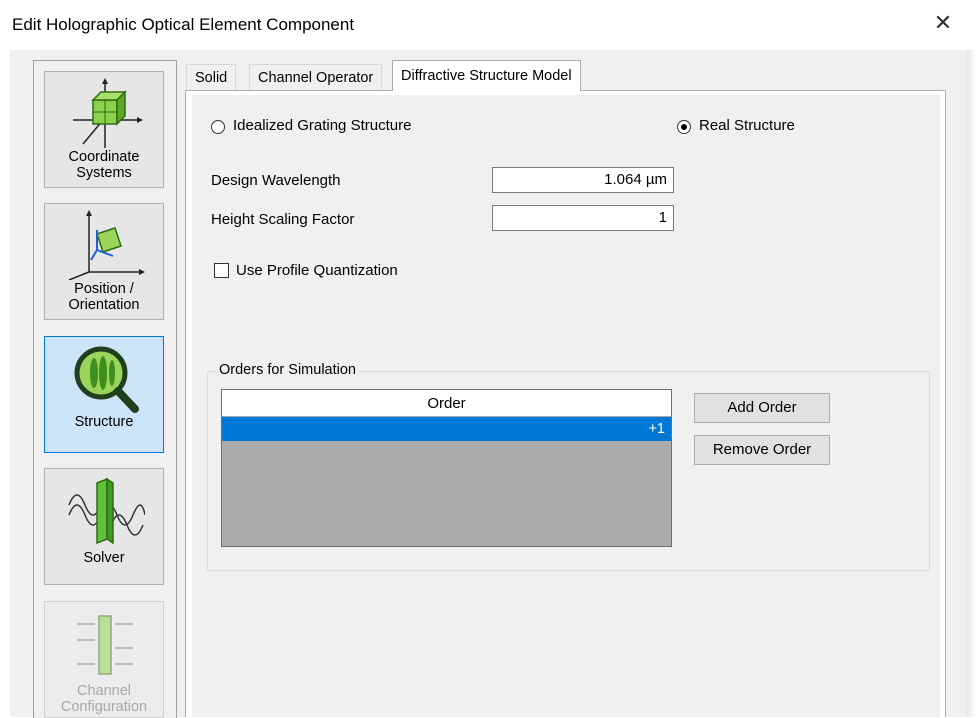 The image size is (976, 718). What do you see at coordinates (762, 450) in the screenshot?
I see `remove-order-button: Remove Order` at bounding box center [762, 450].